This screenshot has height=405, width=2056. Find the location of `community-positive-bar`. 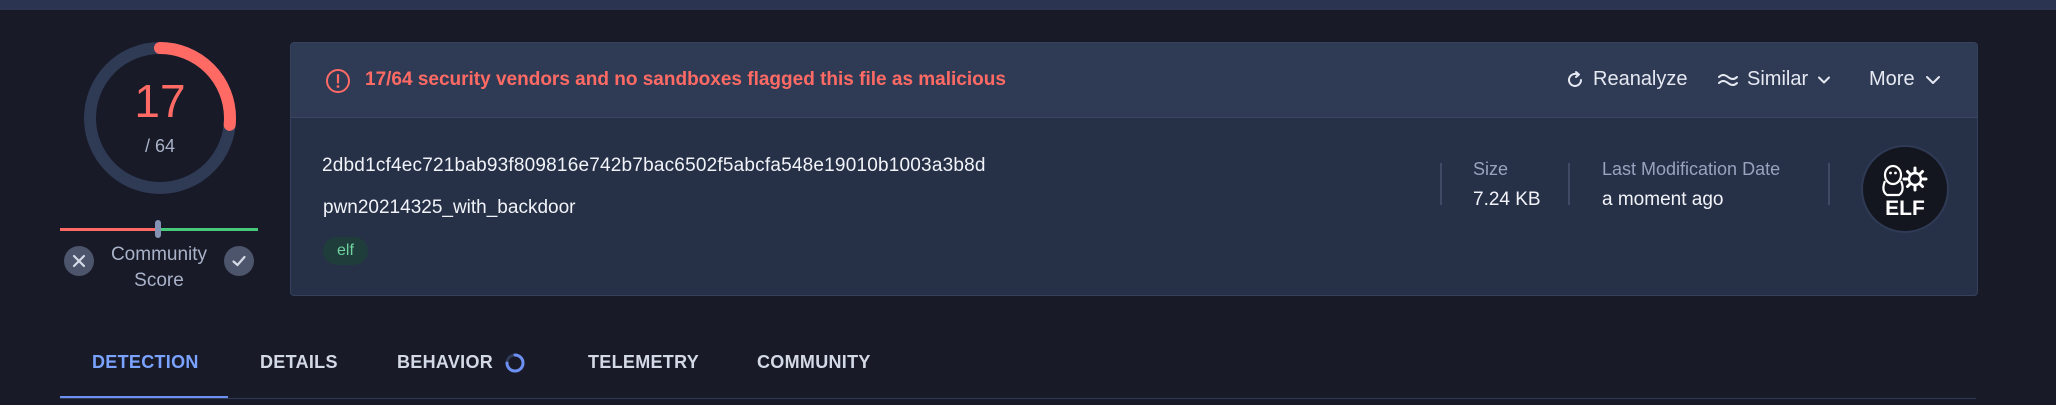

community-positive-bar is located at coordinates (208, 229).